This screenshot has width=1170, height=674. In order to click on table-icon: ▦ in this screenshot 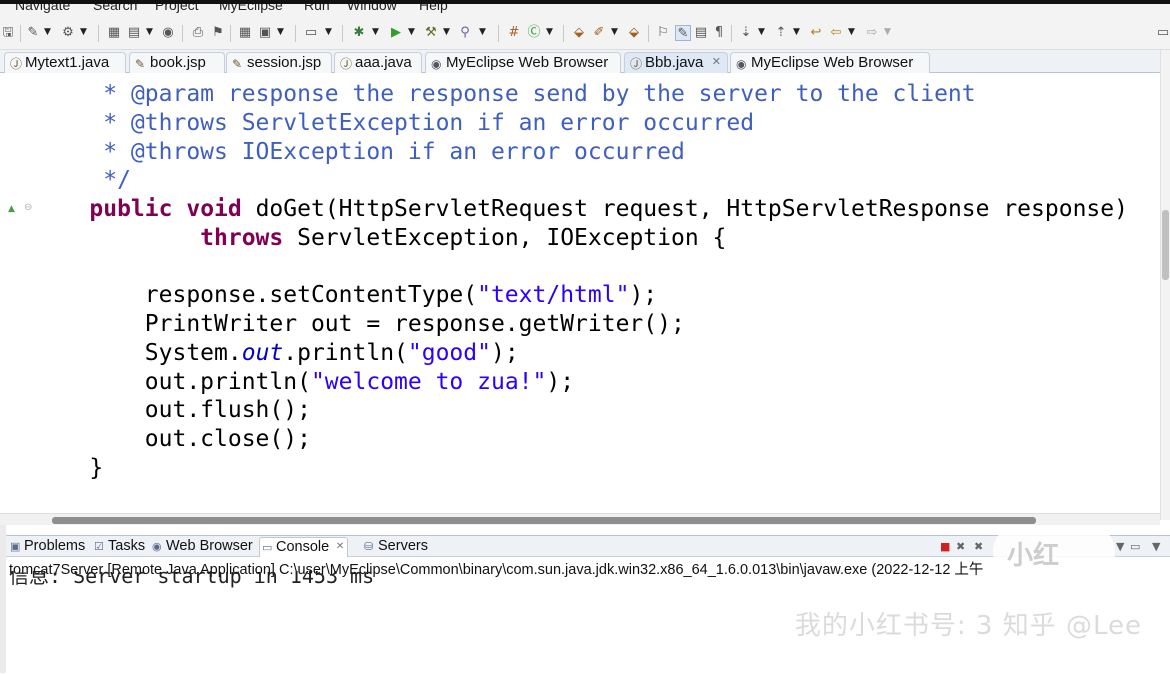, I will do `click(245, 33)`.